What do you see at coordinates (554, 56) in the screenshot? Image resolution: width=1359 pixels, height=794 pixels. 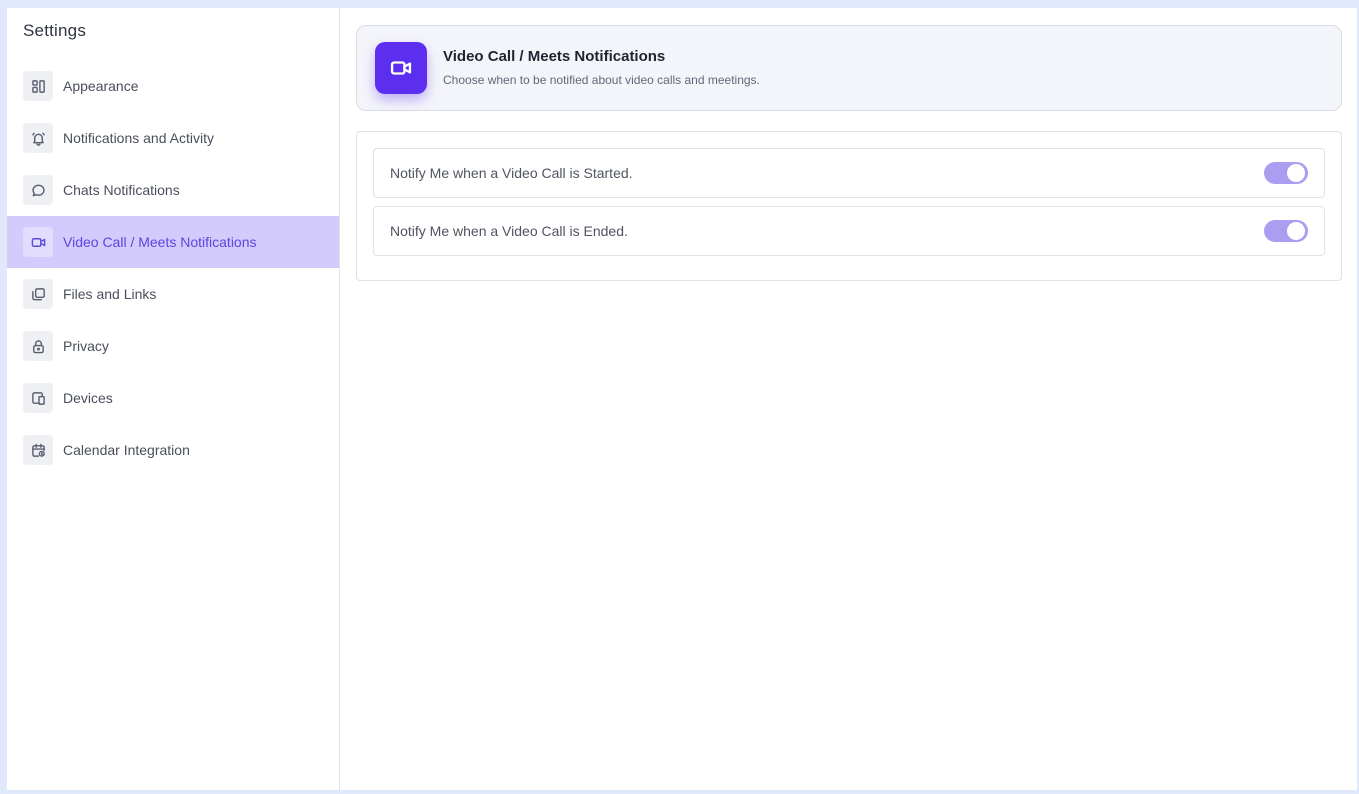 I see `page-title: Video Call / Meets Notifications` at bounding box center [554, 56].